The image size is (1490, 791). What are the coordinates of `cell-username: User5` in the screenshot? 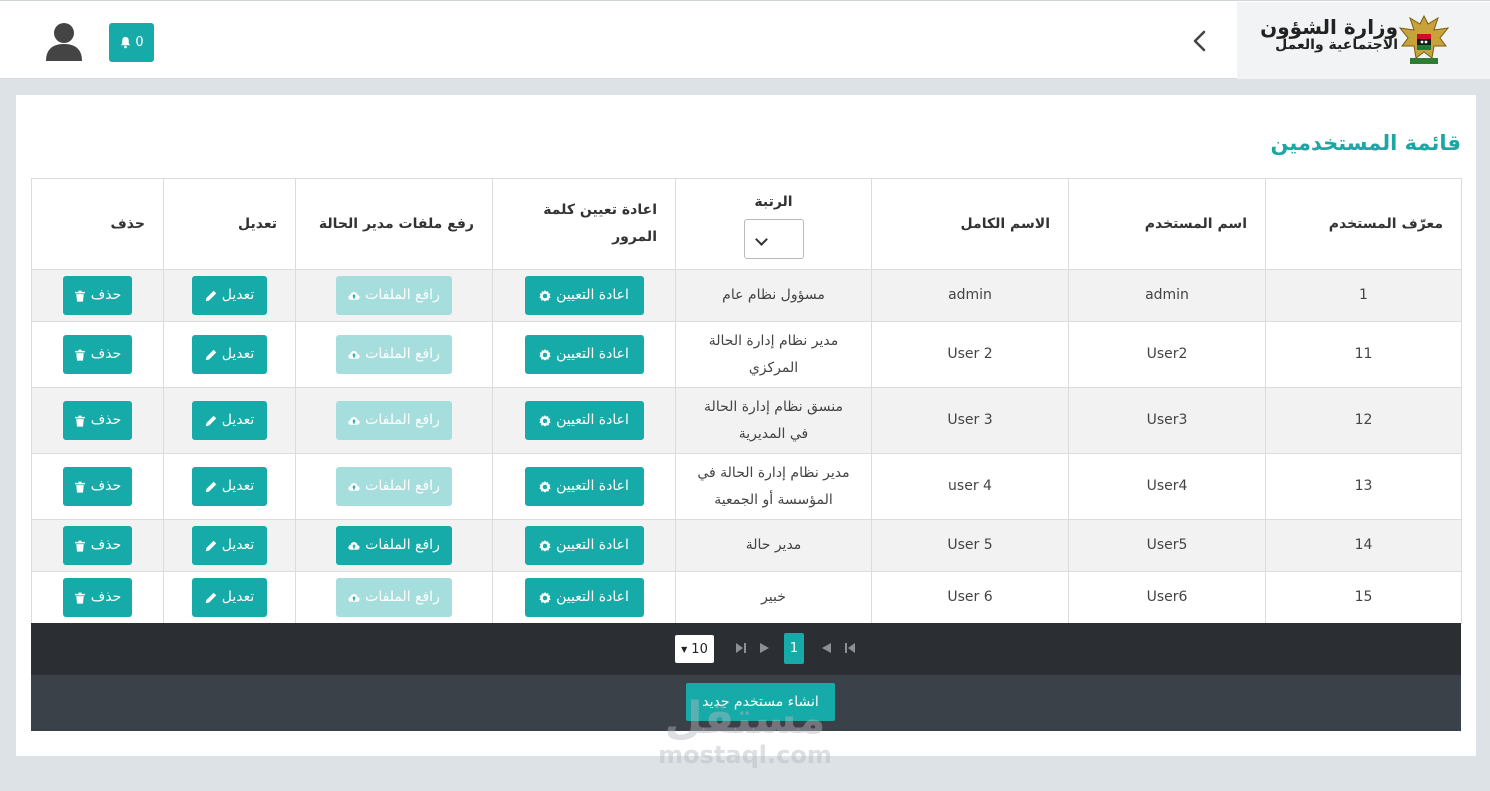 It's located at (1167, 545).